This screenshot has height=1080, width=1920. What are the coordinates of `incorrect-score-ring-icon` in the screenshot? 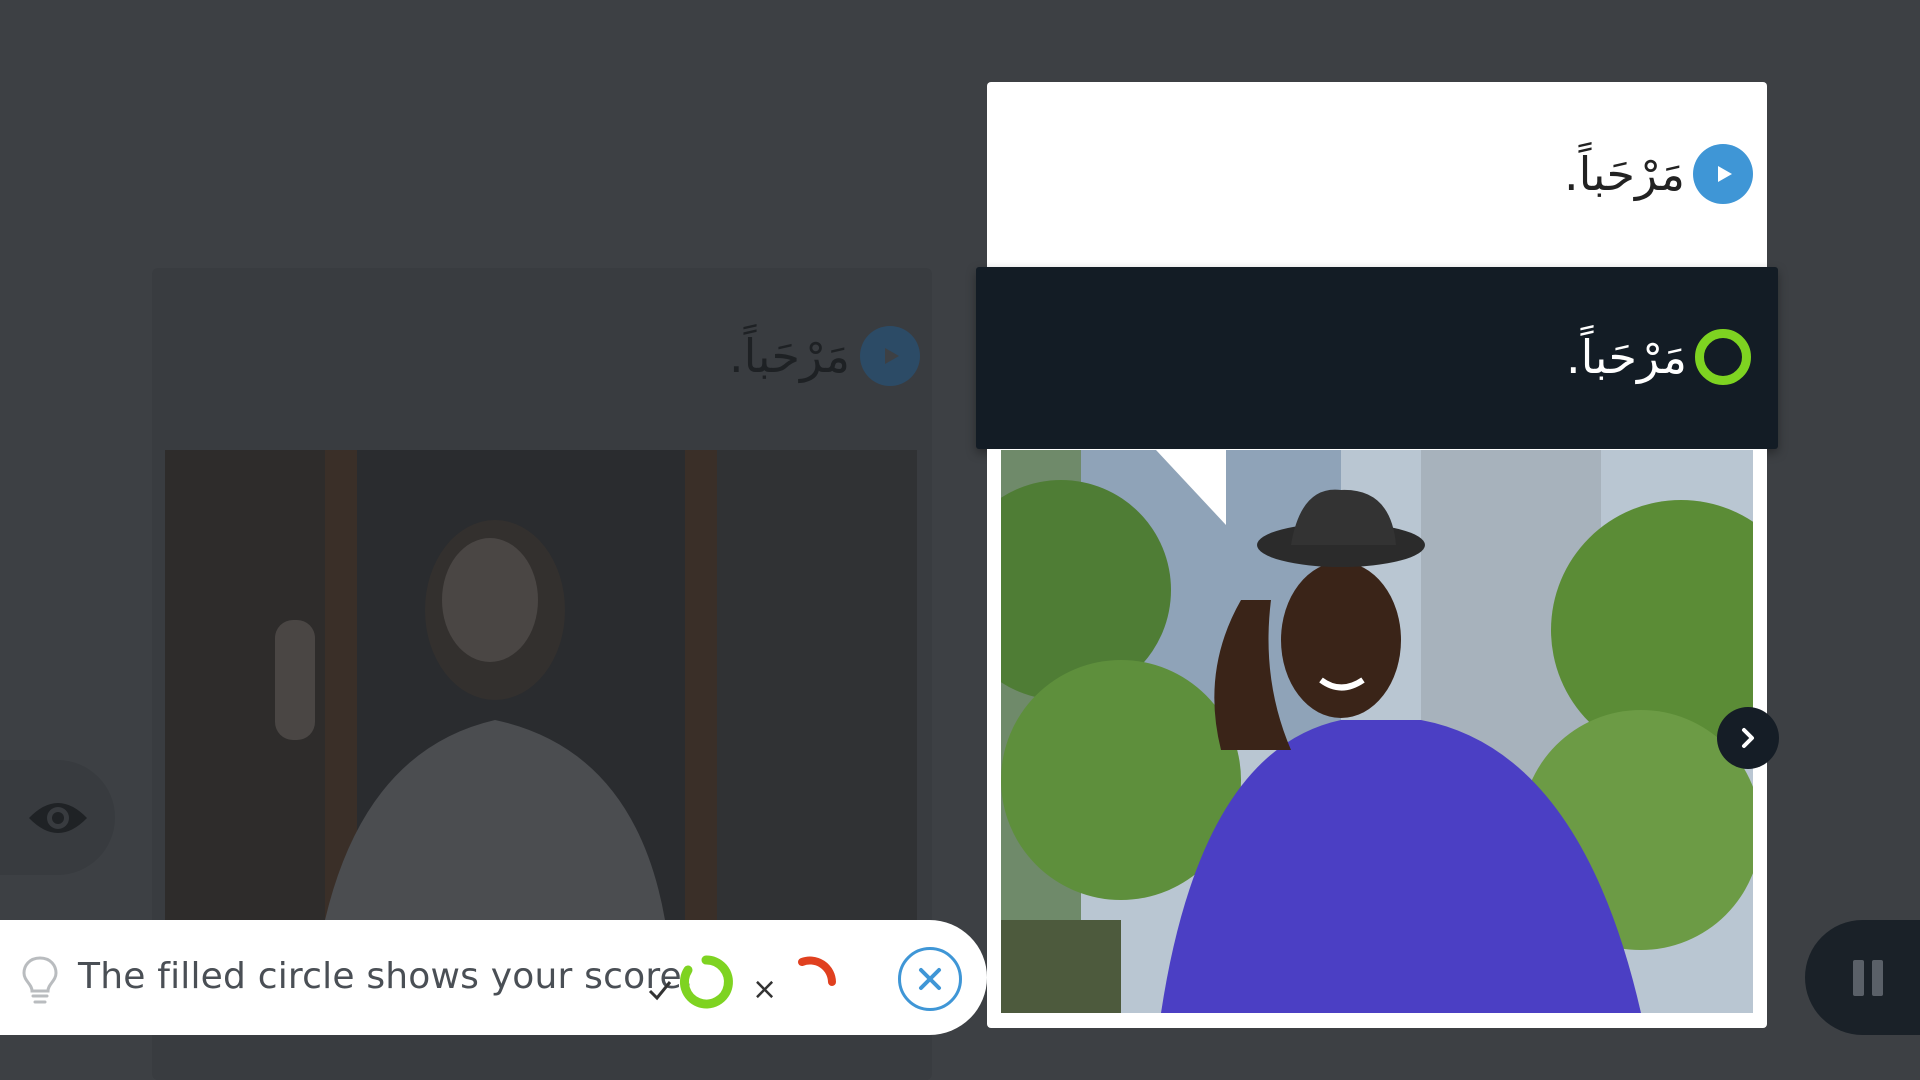 It's located at (817, 971).